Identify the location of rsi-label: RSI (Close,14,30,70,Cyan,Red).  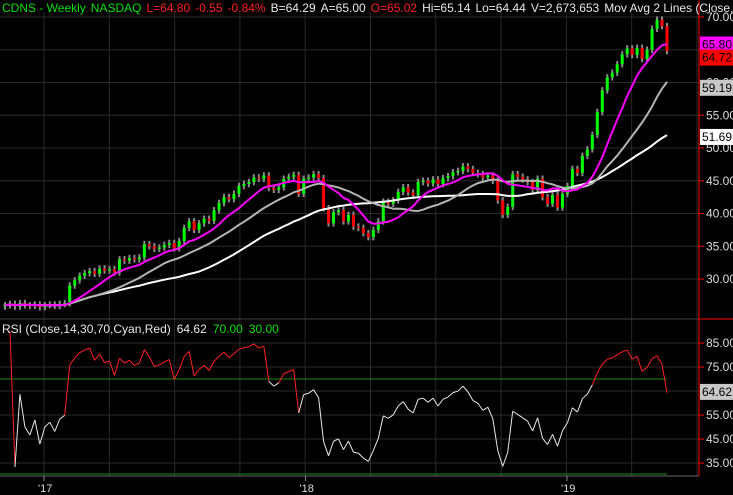
(86, 329).